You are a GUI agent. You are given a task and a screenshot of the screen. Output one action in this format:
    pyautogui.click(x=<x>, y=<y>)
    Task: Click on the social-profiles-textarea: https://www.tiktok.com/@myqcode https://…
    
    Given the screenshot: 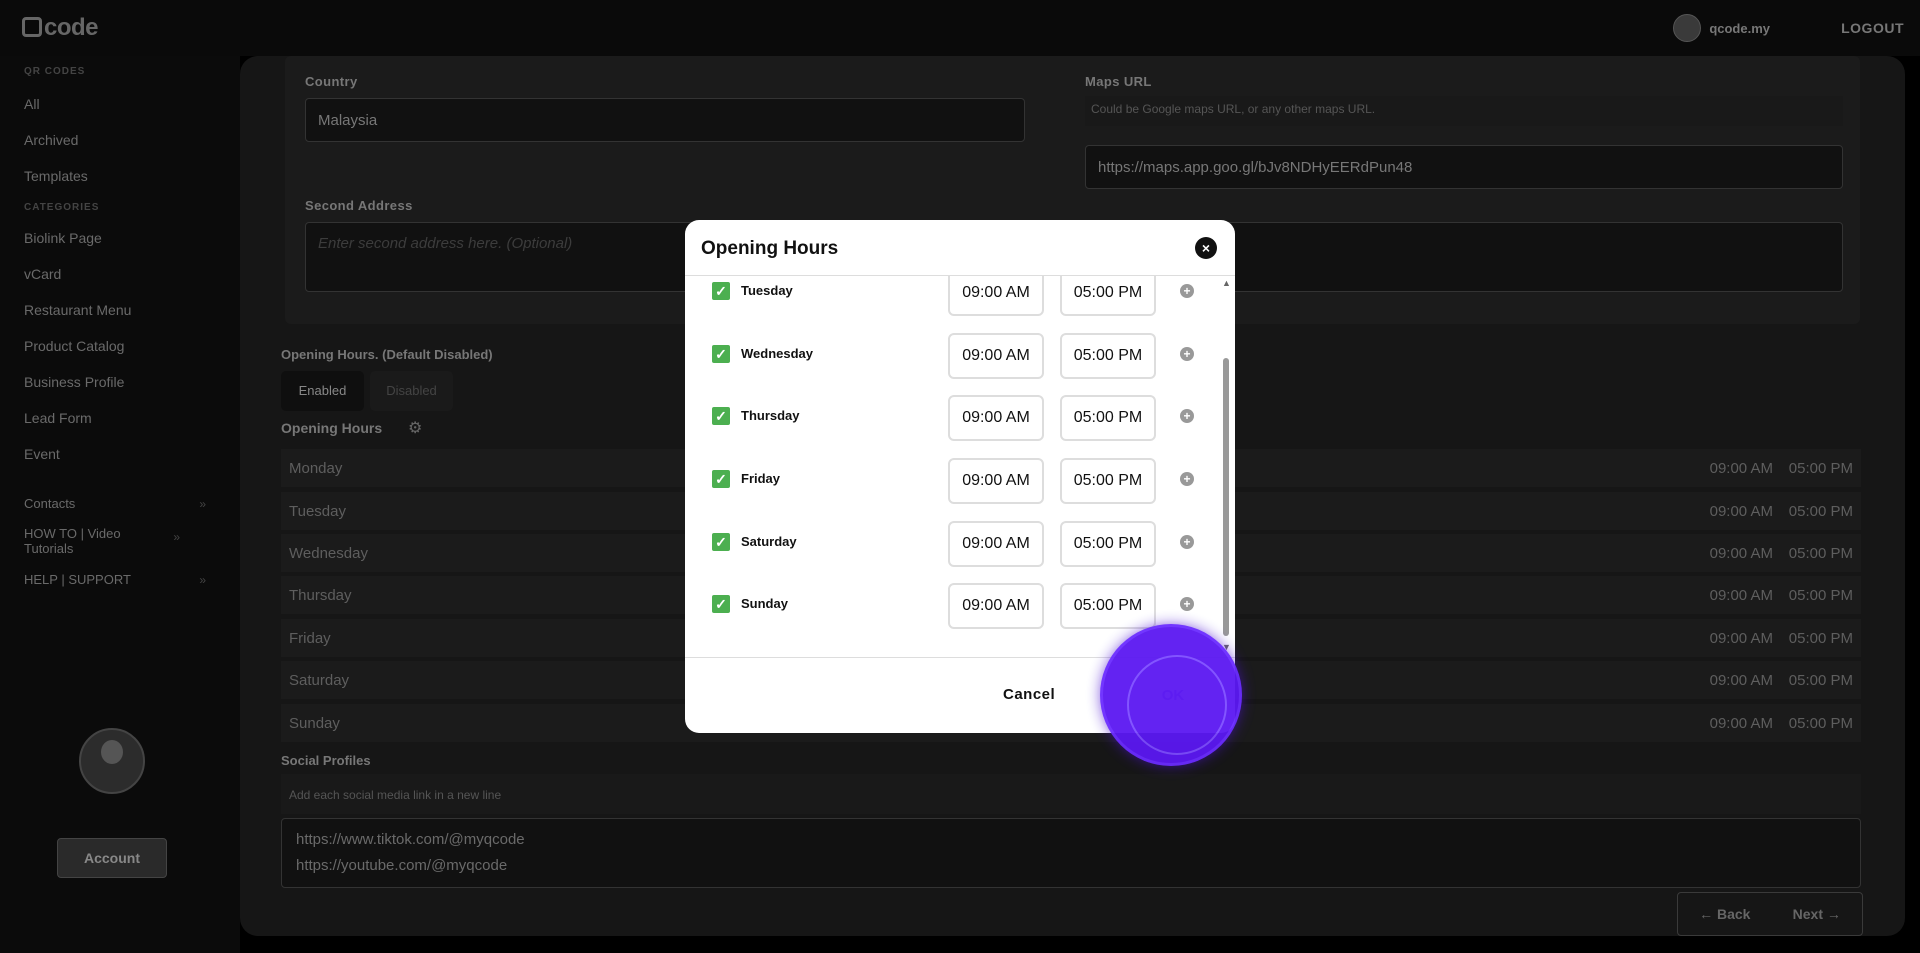 What is the action you would take?
    pyautogui.click(x=1071, y=853)
    